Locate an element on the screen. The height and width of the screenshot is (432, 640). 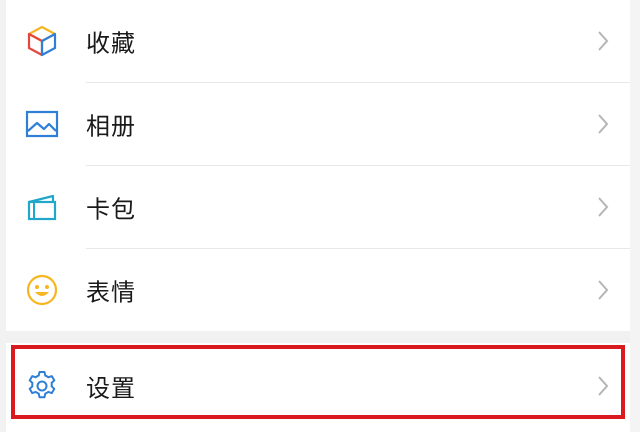
card-wallet-icon is located at coordinates (42, 207).